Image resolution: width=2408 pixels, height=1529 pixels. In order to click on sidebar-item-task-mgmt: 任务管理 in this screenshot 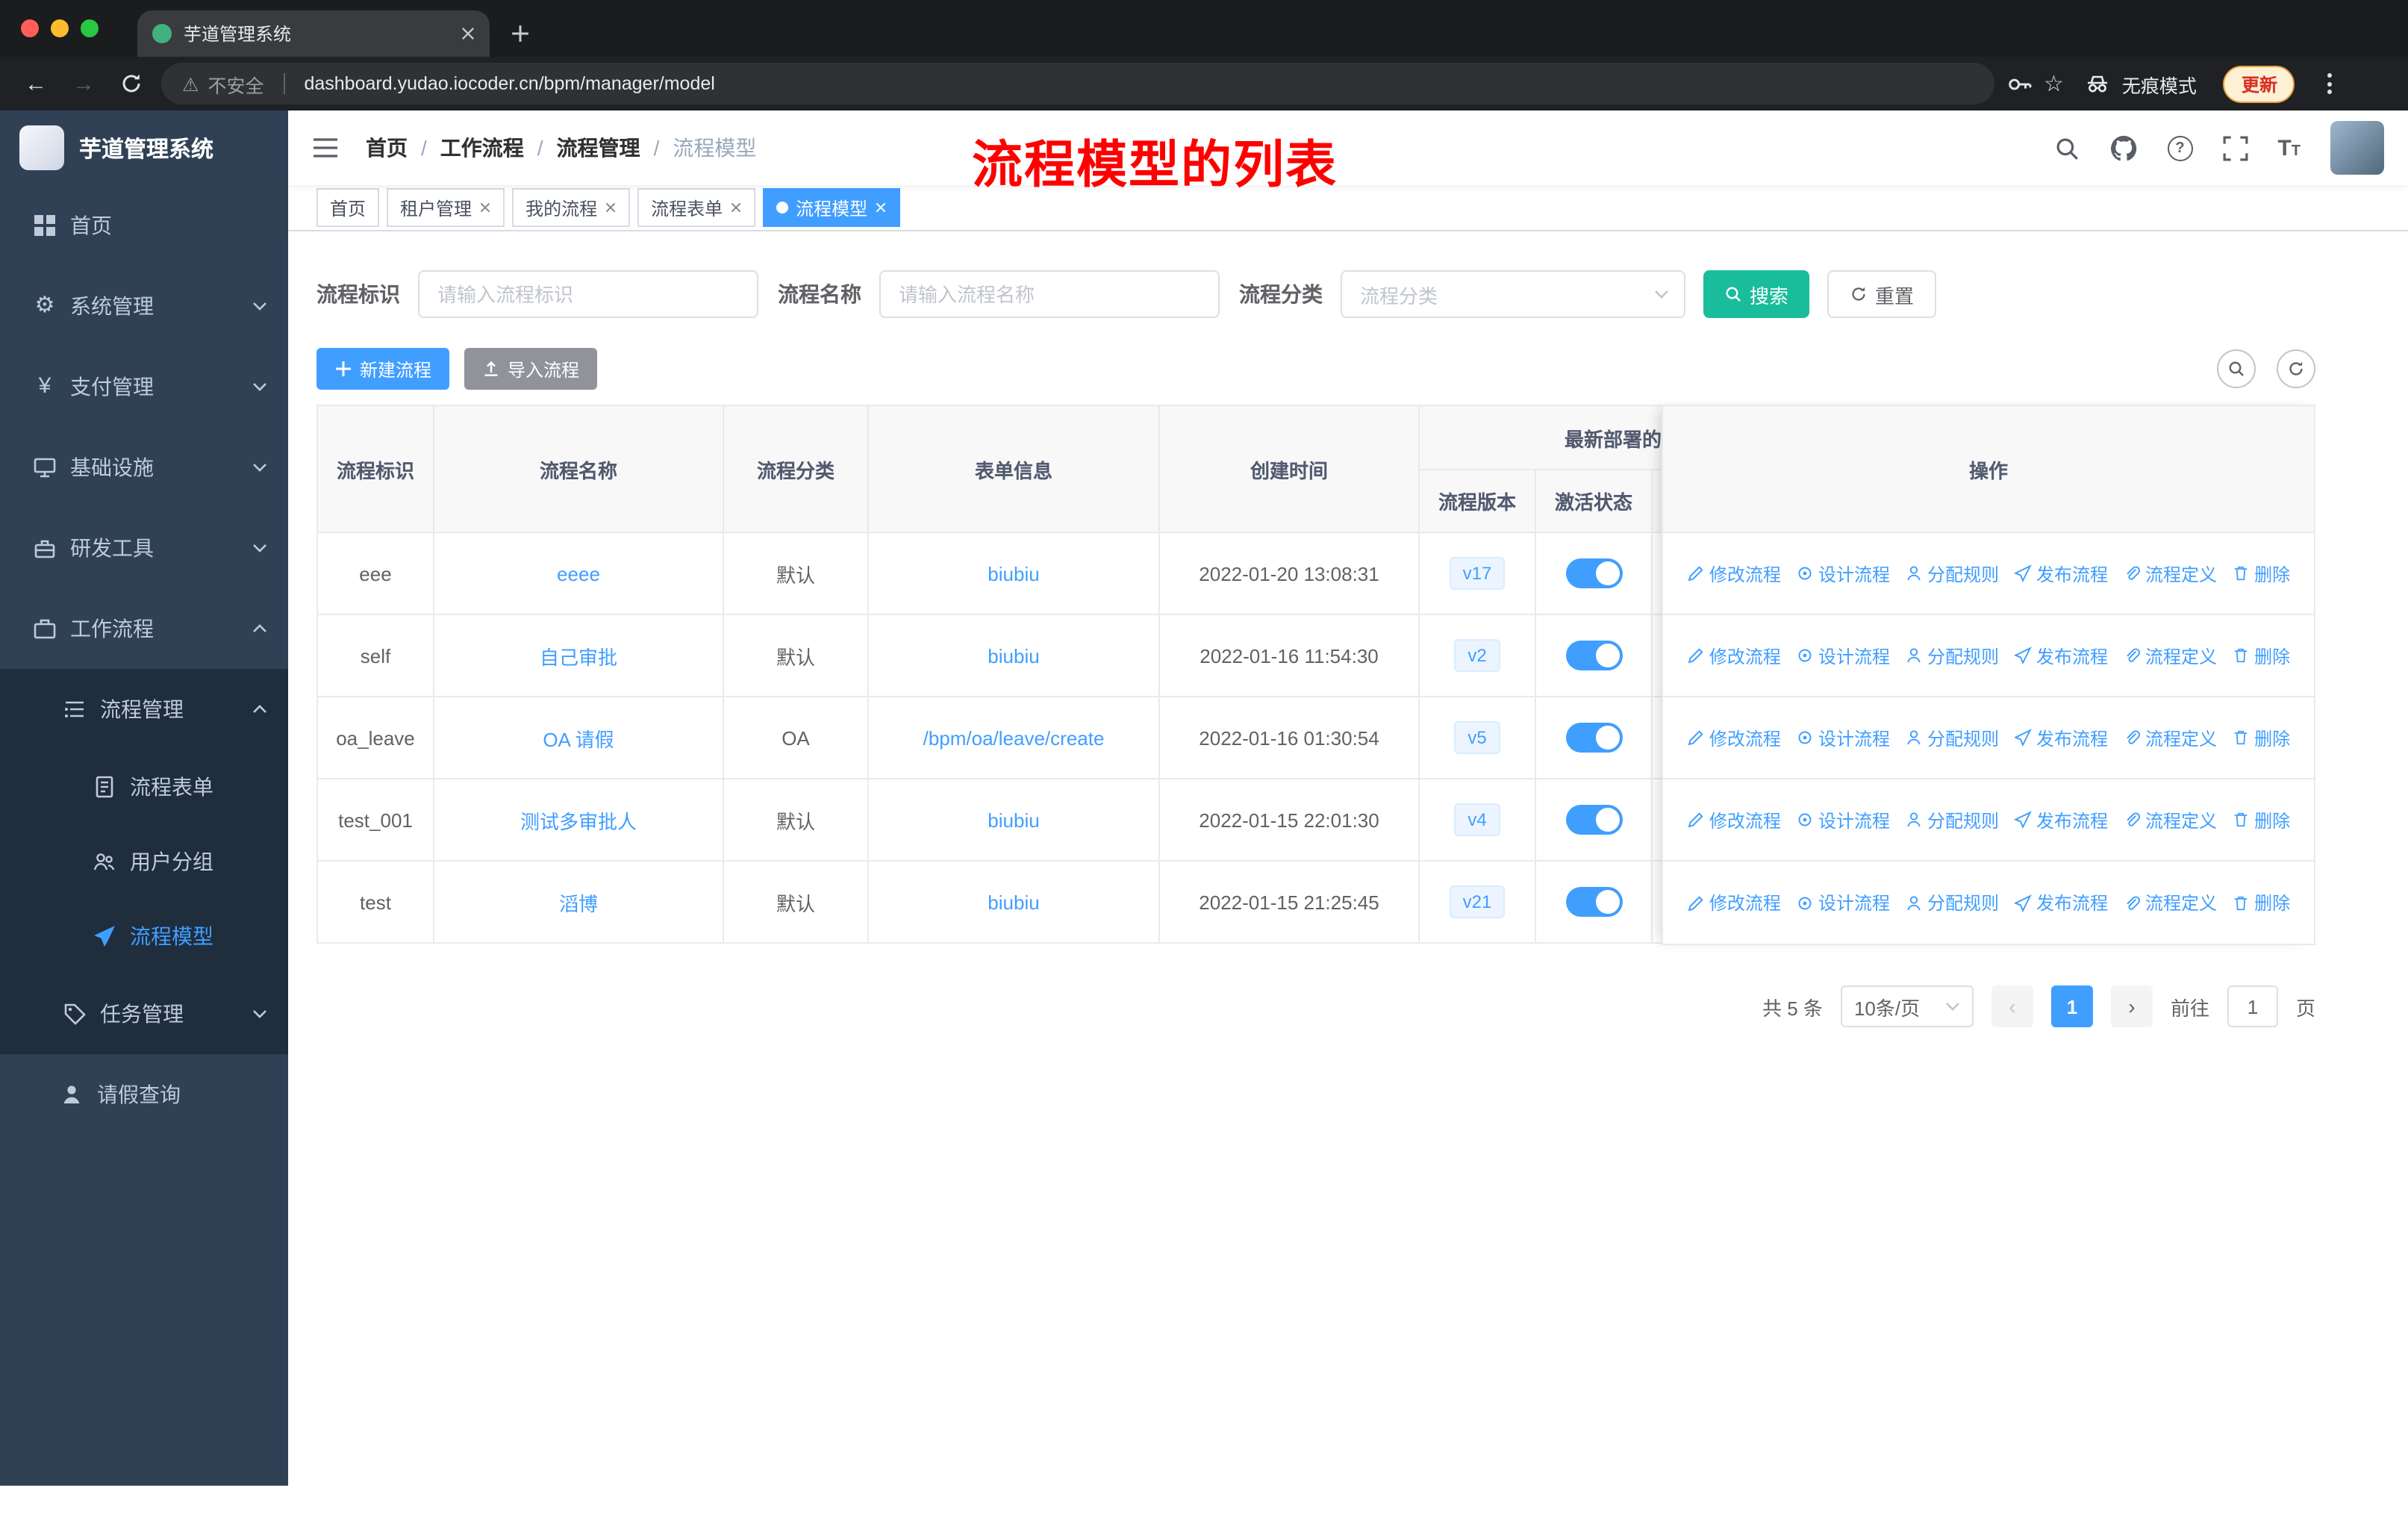, I will do `click(144, 1014)`.